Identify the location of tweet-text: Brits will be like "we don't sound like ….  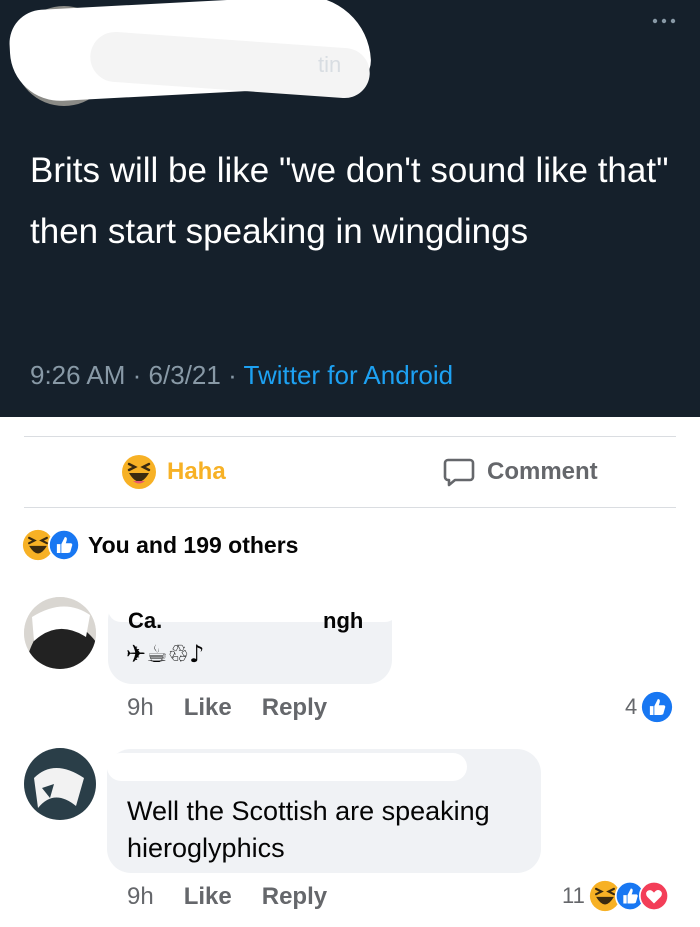
(349, 201).